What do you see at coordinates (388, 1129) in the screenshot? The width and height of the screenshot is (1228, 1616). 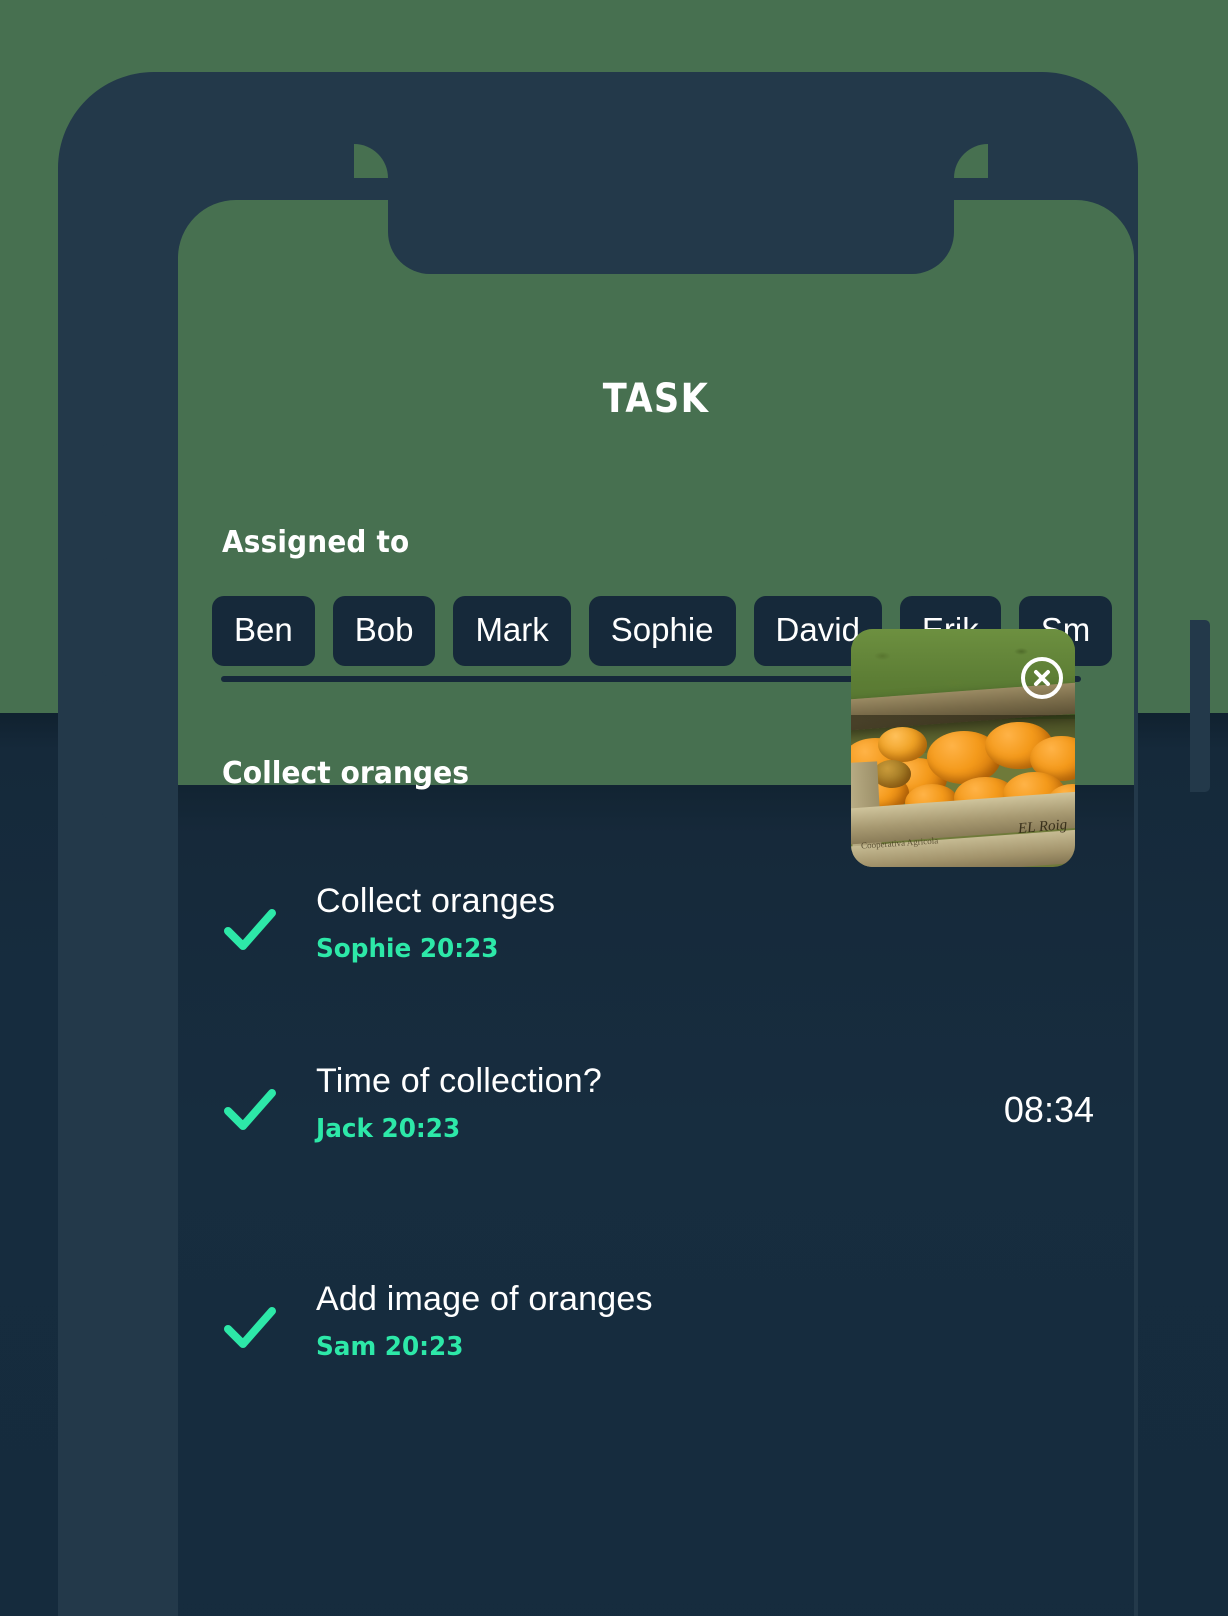 I see `checklist-item-meta: Jack 20:23` at bounding box center [388, 1129].